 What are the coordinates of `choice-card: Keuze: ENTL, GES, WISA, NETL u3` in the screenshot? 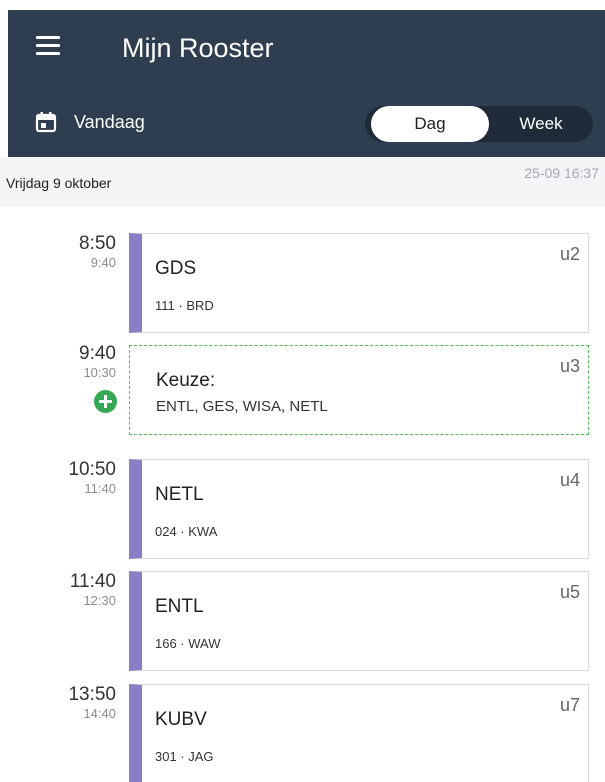 It's located at (359, 390).